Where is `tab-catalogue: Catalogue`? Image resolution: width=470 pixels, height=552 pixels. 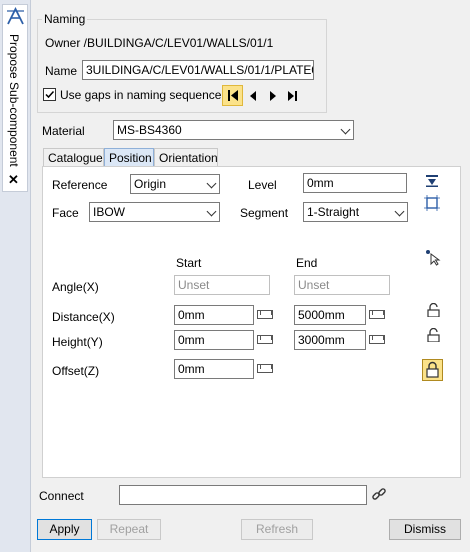 tab-catalogue: Catalogue is located at coordinates (73, 157).